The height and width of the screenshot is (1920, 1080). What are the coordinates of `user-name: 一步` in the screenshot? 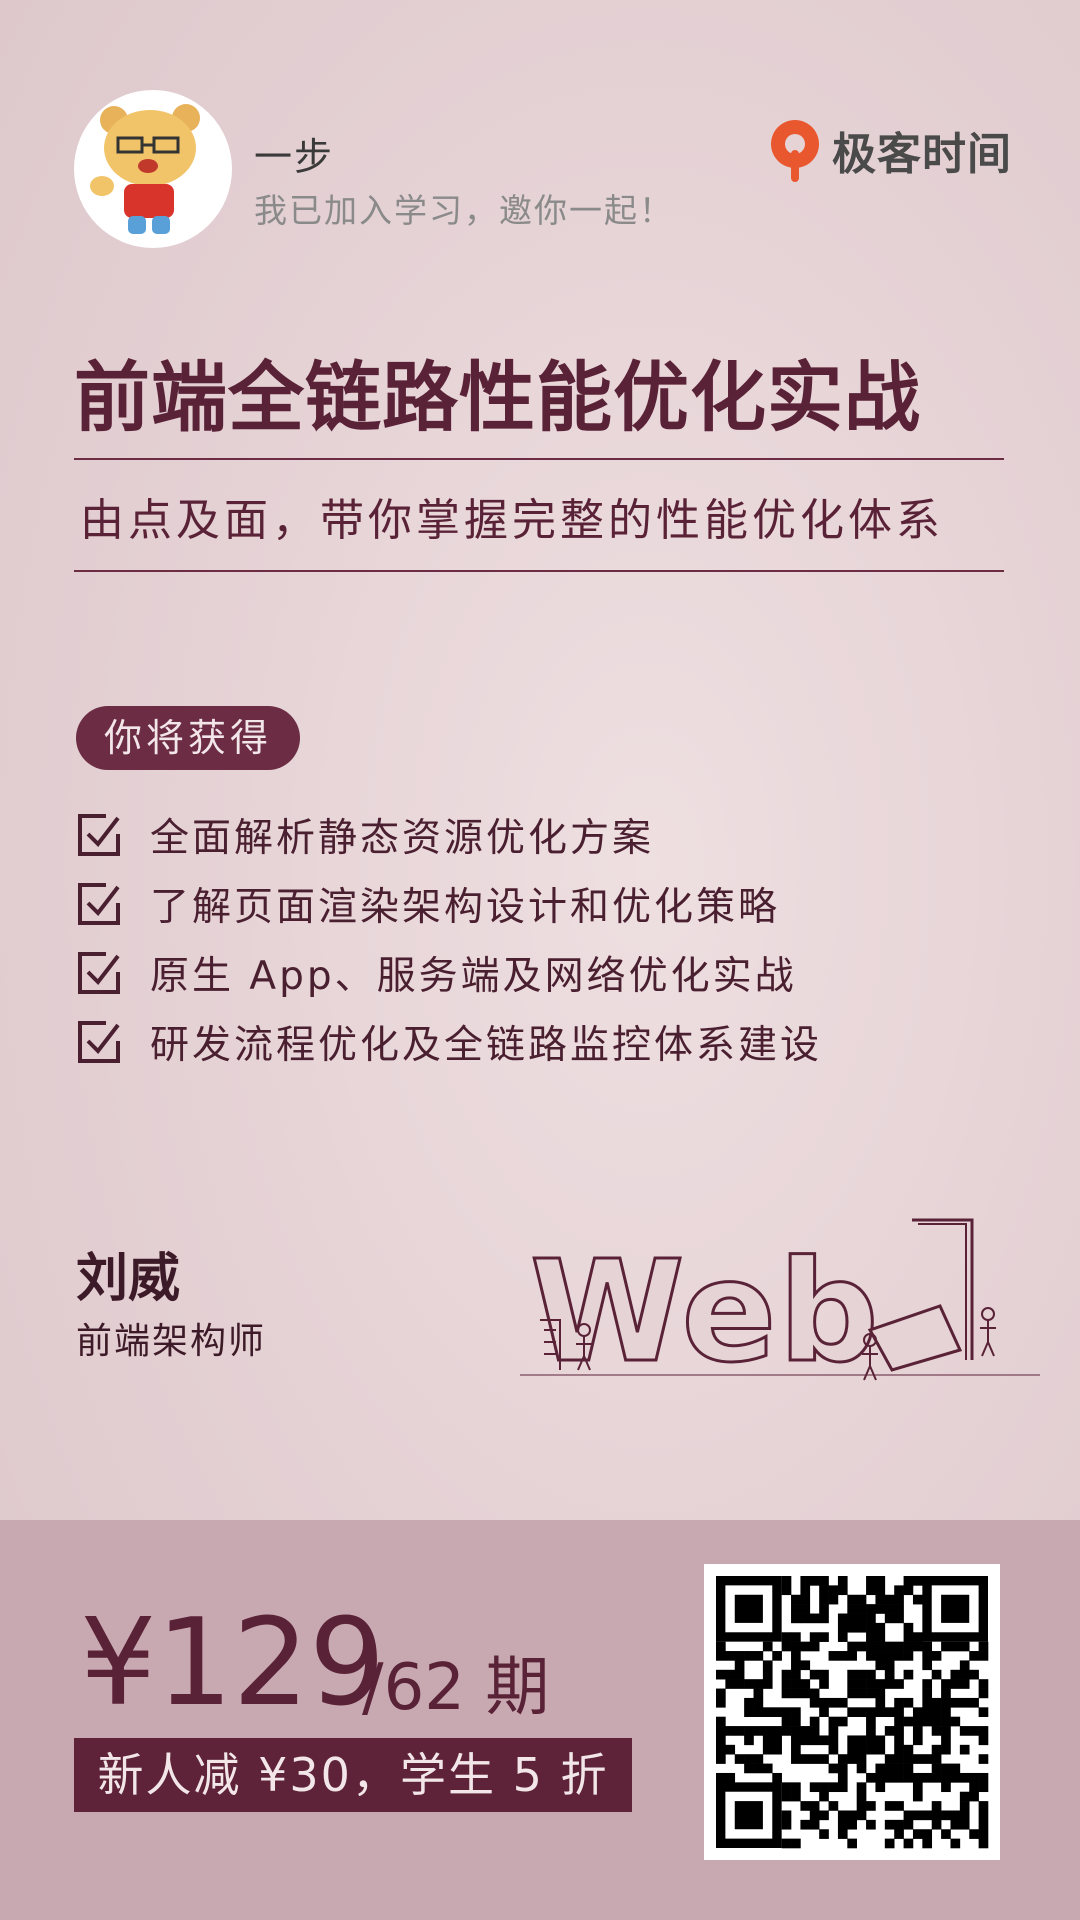 It's located at (294, 157).